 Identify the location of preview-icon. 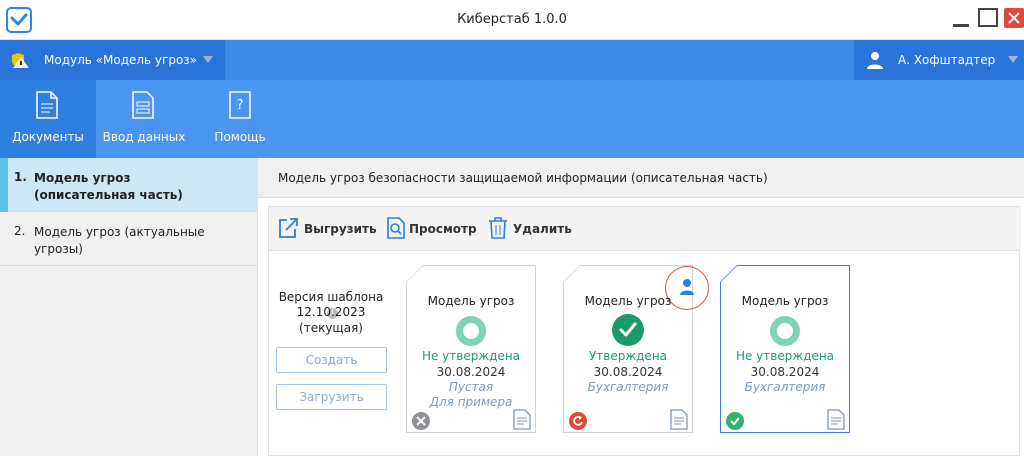
(396, 230).